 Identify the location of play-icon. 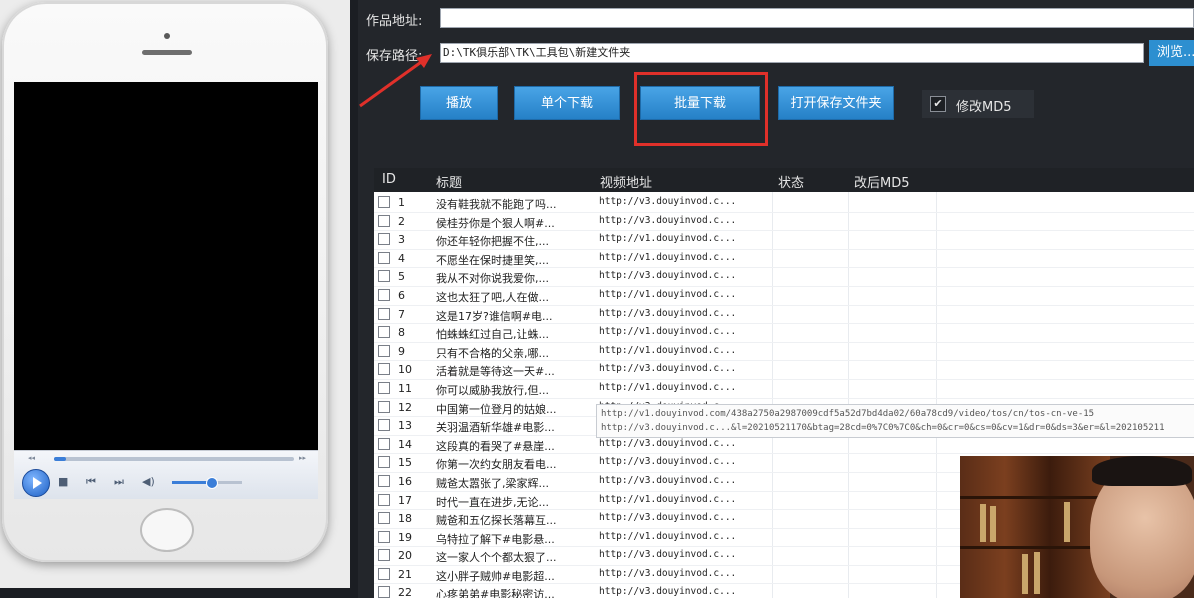
(36, 483).